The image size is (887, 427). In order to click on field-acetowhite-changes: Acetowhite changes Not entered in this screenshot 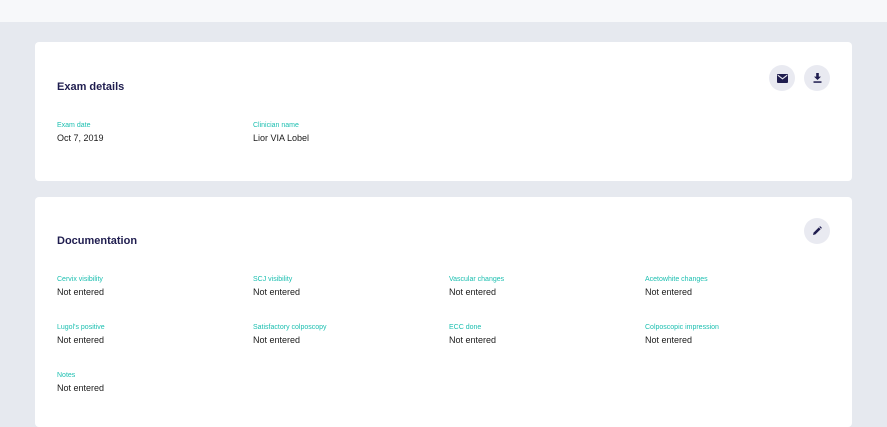, I will do `click(676, 286)`.